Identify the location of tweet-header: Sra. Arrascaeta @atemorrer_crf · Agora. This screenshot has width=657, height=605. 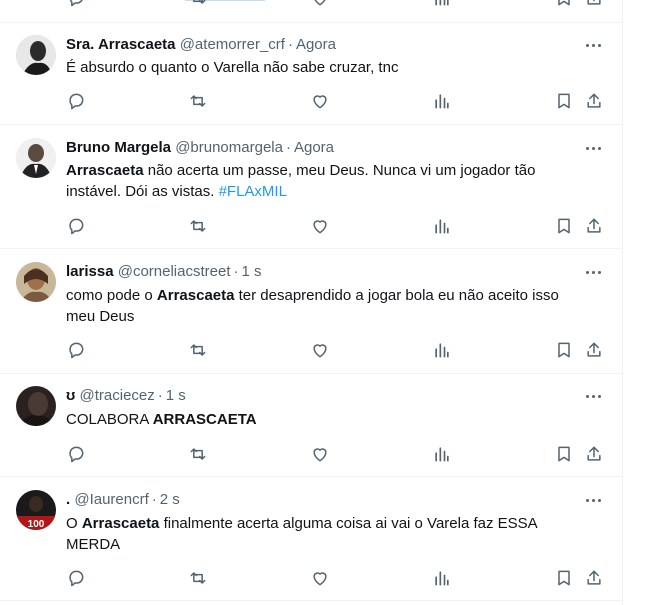
(201, 45).